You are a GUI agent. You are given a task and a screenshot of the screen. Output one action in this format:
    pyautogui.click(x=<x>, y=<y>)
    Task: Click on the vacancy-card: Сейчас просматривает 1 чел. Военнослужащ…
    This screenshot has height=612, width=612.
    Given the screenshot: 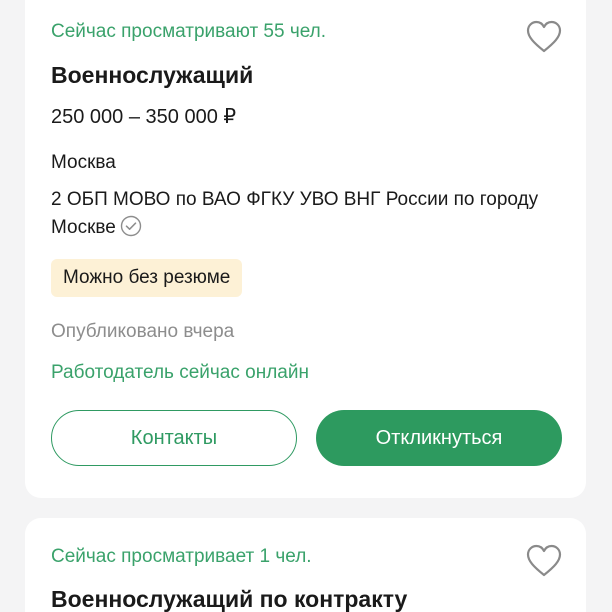 What is the action you would take?
    pyautogui.click(x=305, y=565)
    